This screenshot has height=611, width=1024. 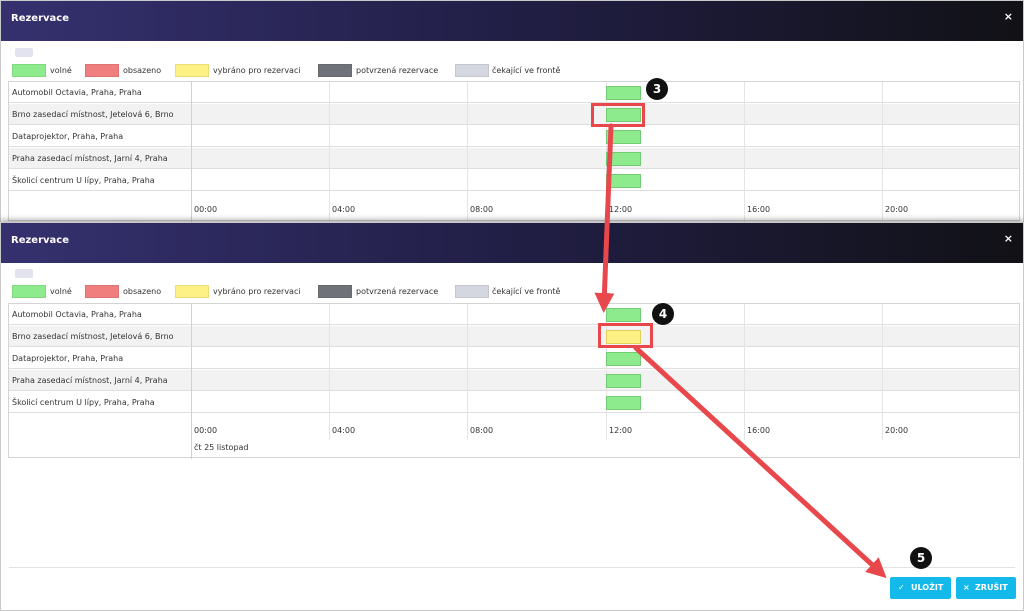 I want to click on step-badge-3: 3, so click(x=657, y=89).